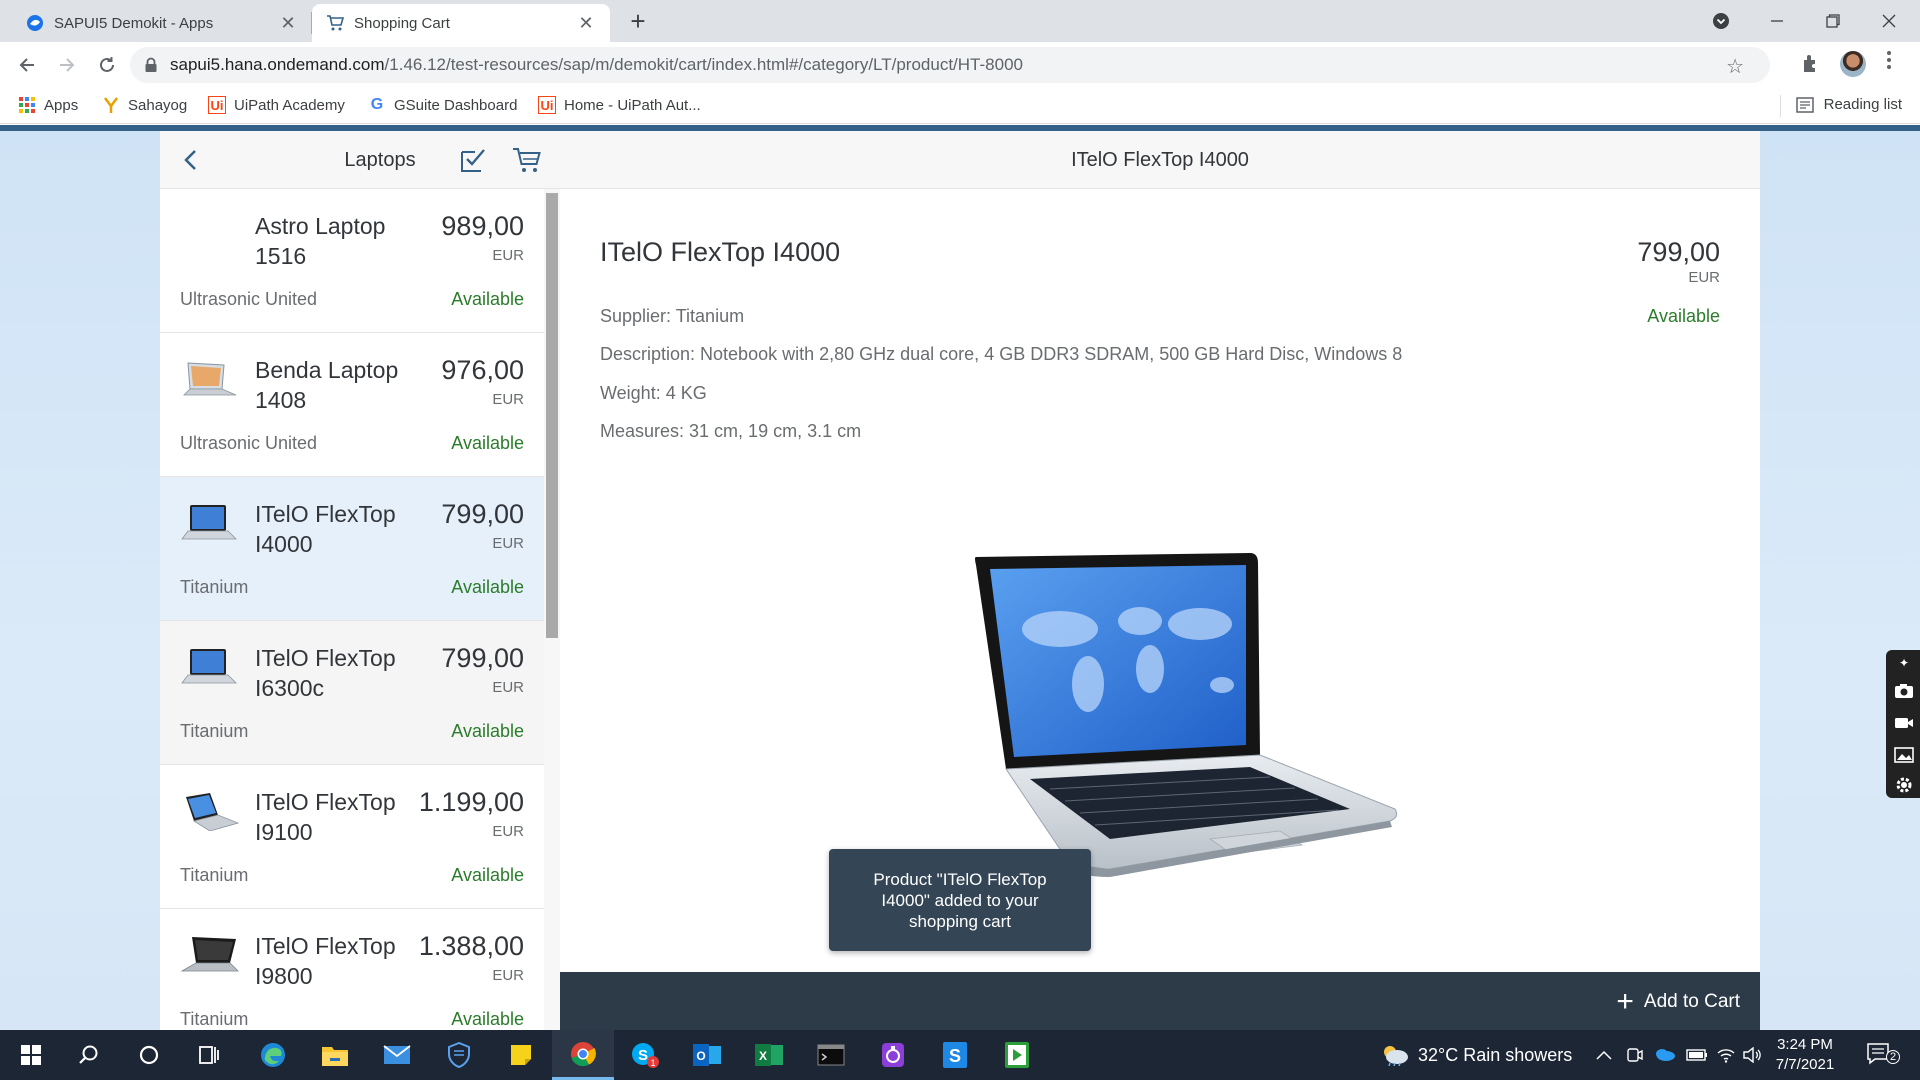 The width and height of the screenshot is (1920, 1080). I want to click on multi-select-button, so click(473, 160).